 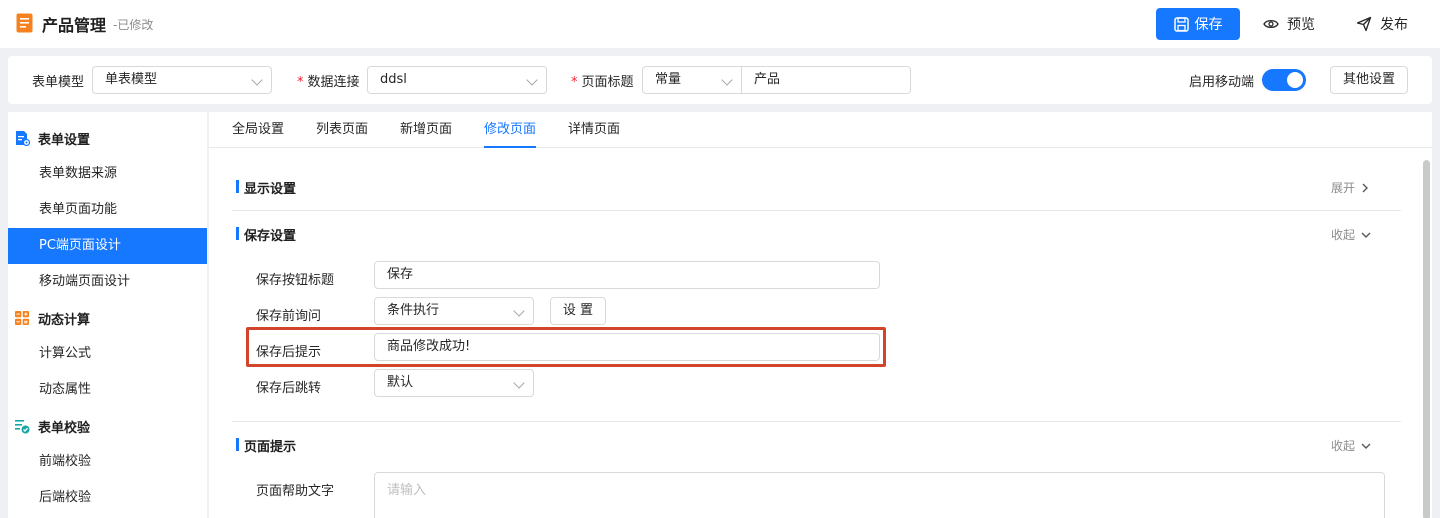 I want to click on sidebar-item-mobile-page-design: 移动端页面设计, so click(x=107, y=282).